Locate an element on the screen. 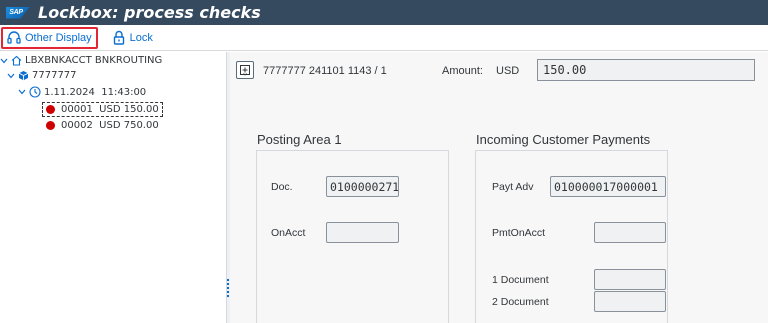  tree-node-date: 1.11.2024 11:43:00 is located at coordinates (82, 92).